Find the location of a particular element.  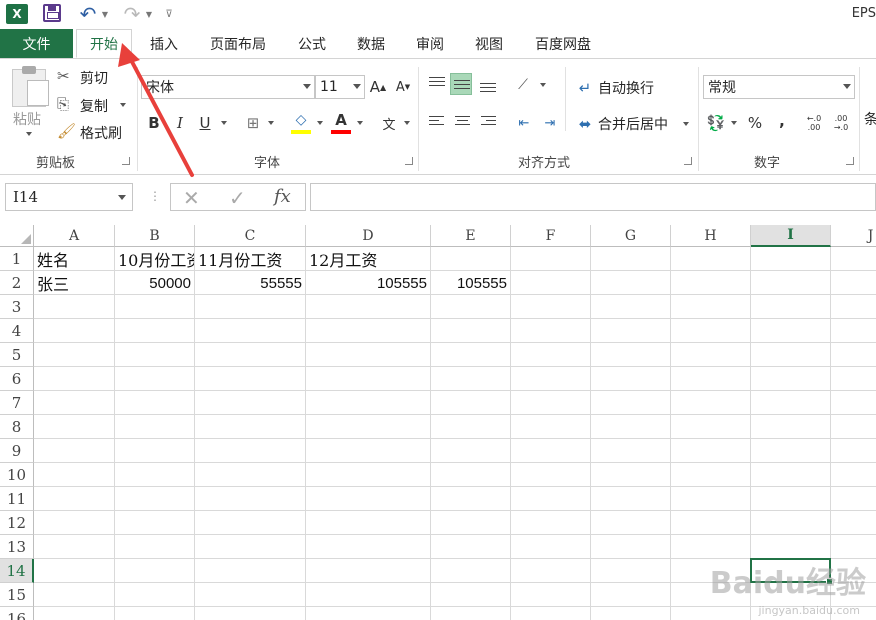

watermark-url: jingyan.baidu.com is located at coordinates (809, 610).